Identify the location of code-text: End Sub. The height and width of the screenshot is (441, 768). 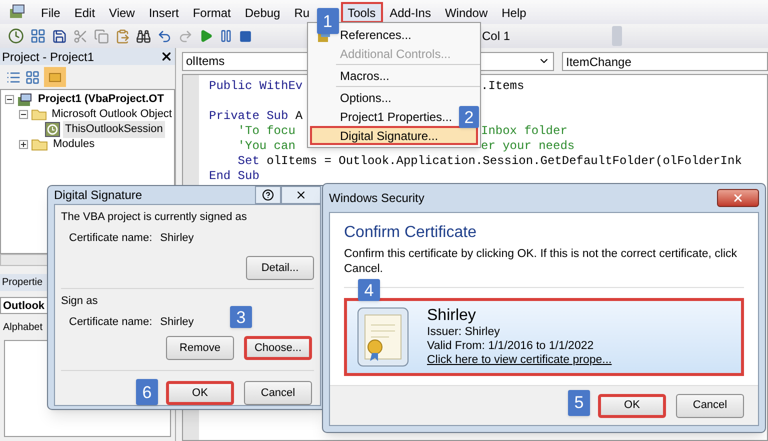
(234, 176).